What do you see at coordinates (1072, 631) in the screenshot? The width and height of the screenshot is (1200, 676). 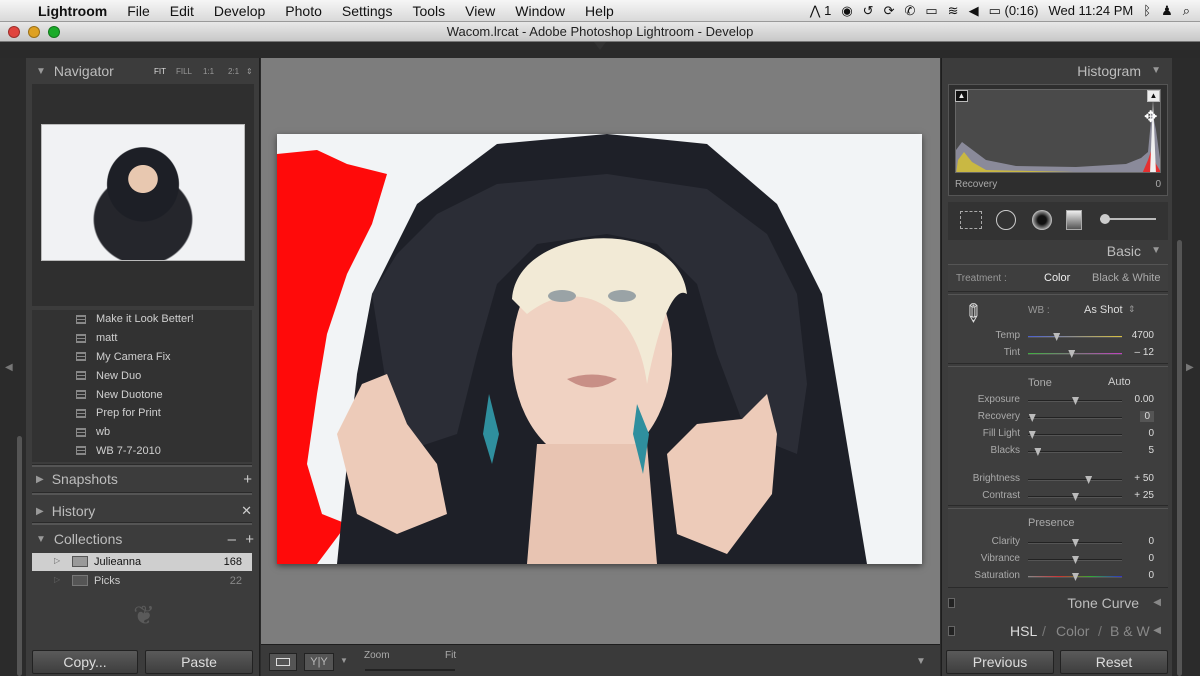 I see `color-tab: Color` at bounding box center [1072, 631].